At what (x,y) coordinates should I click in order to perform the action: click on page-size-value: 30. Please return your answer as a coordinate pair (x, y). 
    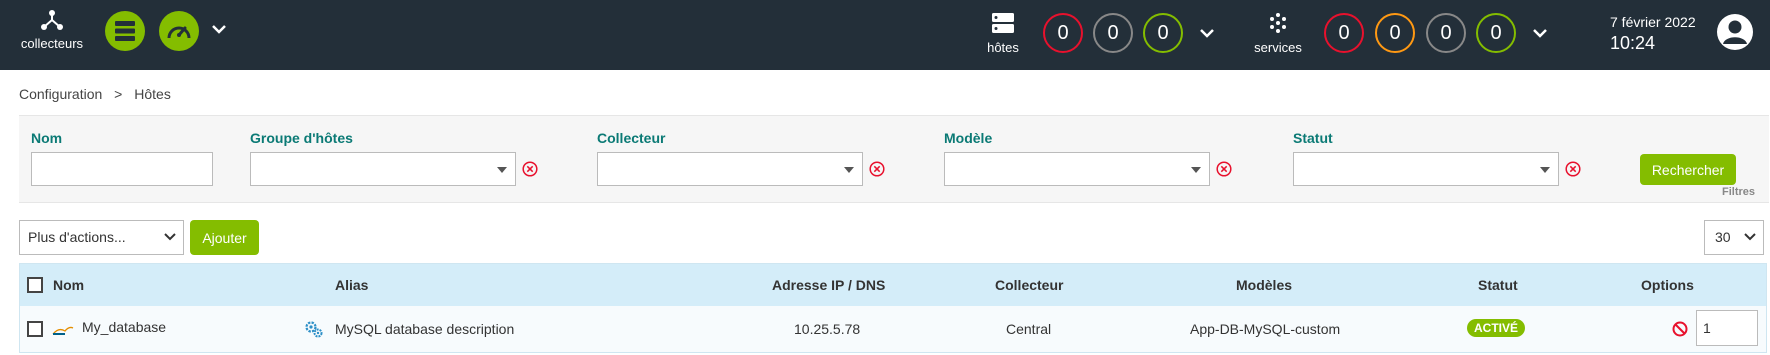
    Looking at the image, I should click on (1723, 237).